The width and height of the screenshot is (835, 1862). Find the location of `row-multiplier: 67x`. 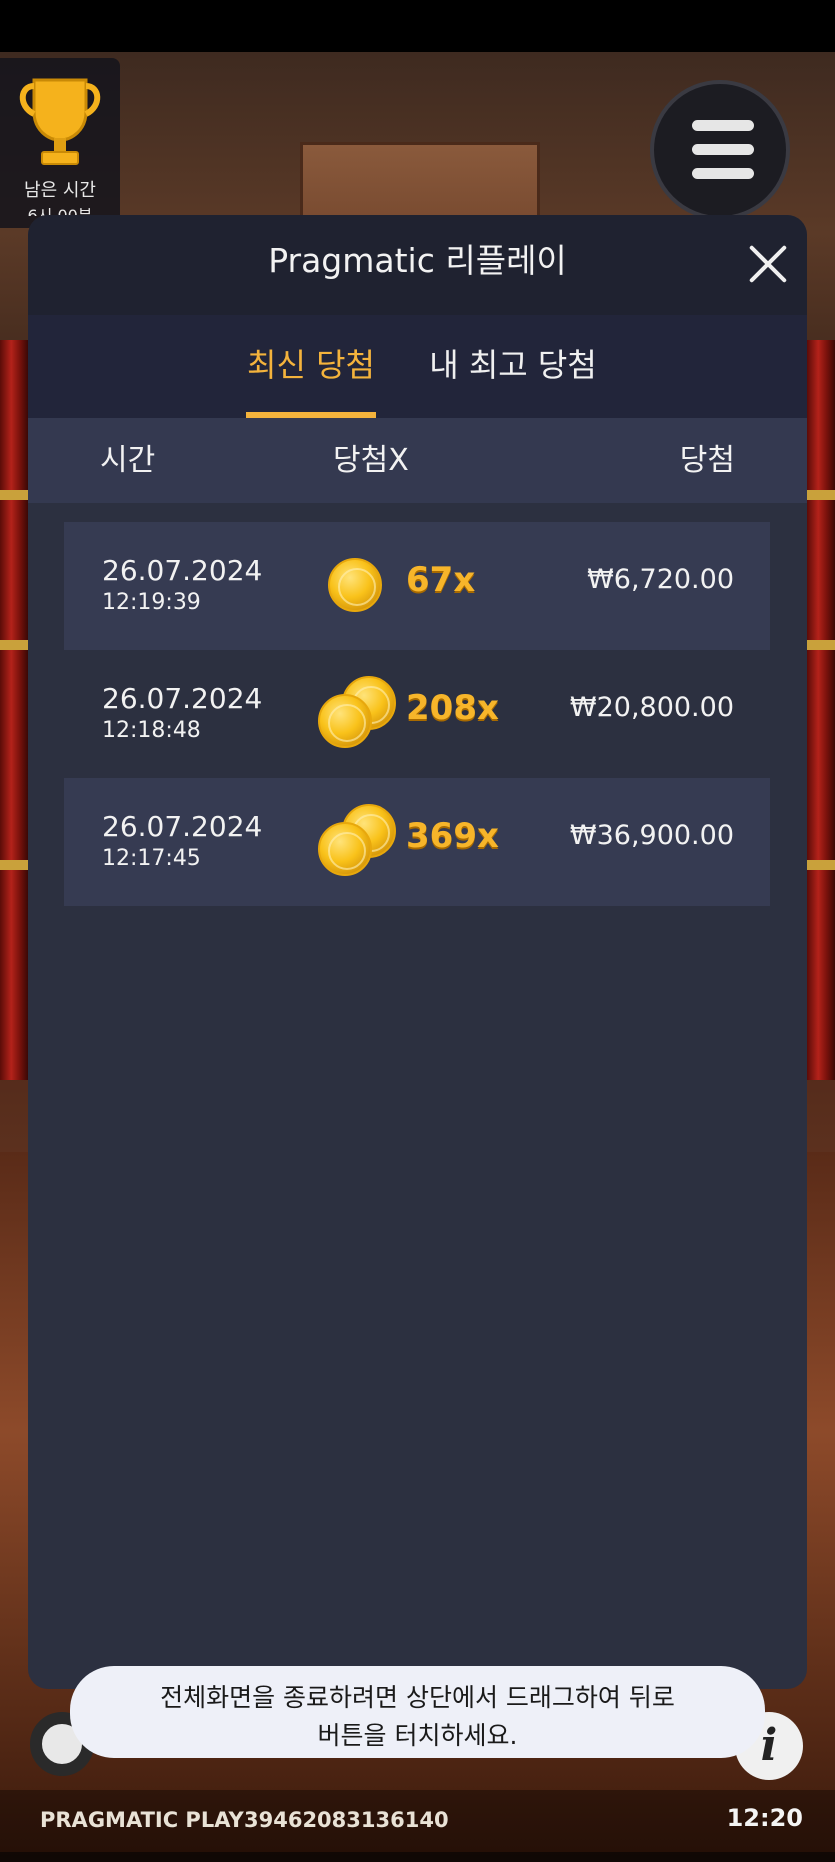

row-multiplier: 67x is located at coordinates (441, 580).